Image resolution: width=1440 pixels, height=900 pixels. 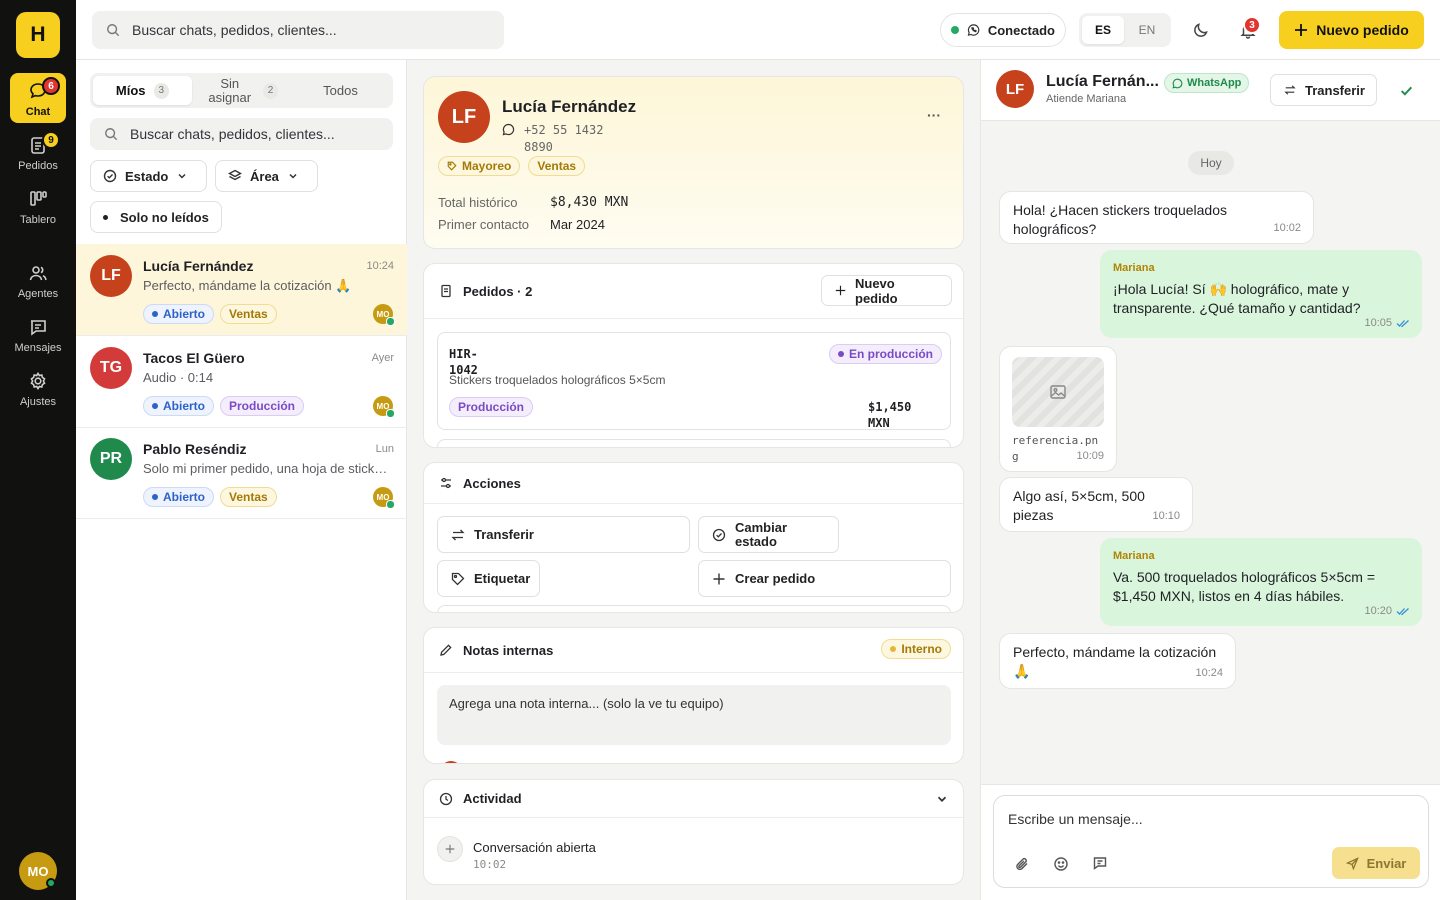 I want to click on filter-area: Área, so click(x=266, y=176).